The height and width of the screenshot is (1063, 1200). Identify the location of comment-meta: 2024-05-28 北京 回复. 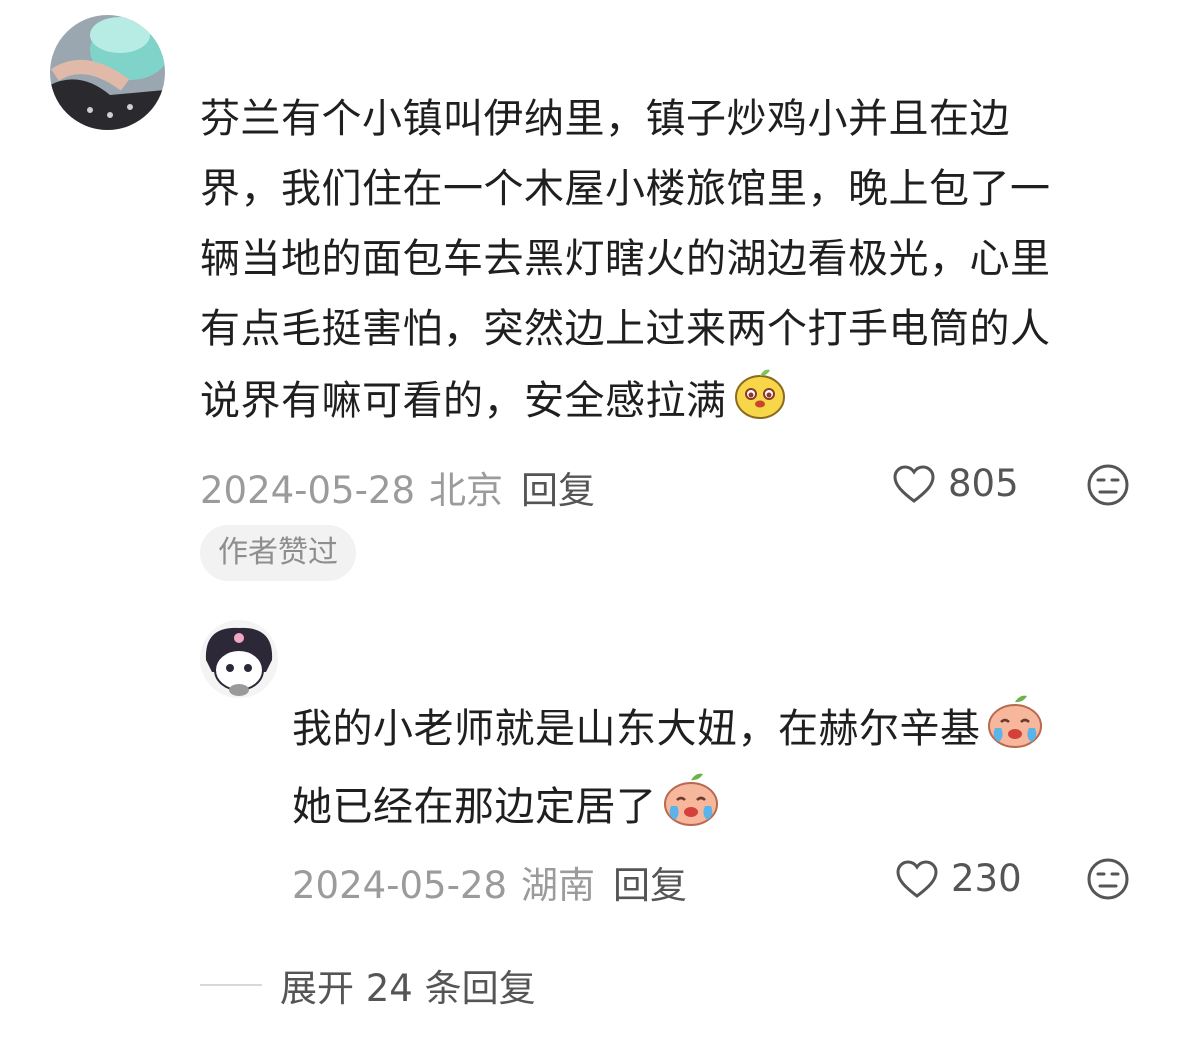
(397, 487).